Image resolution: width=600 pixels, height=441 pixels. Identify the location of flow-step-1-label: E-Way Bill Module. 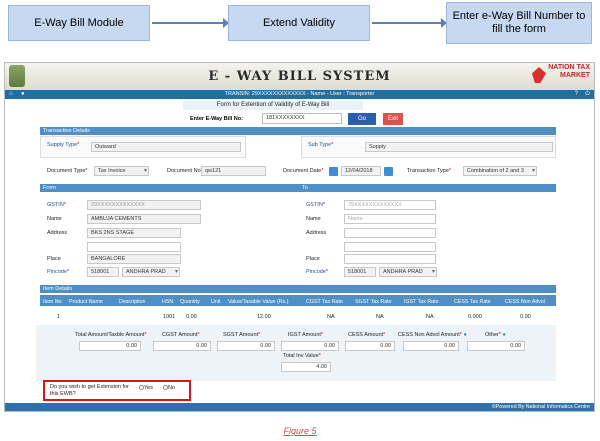
(79, 22).